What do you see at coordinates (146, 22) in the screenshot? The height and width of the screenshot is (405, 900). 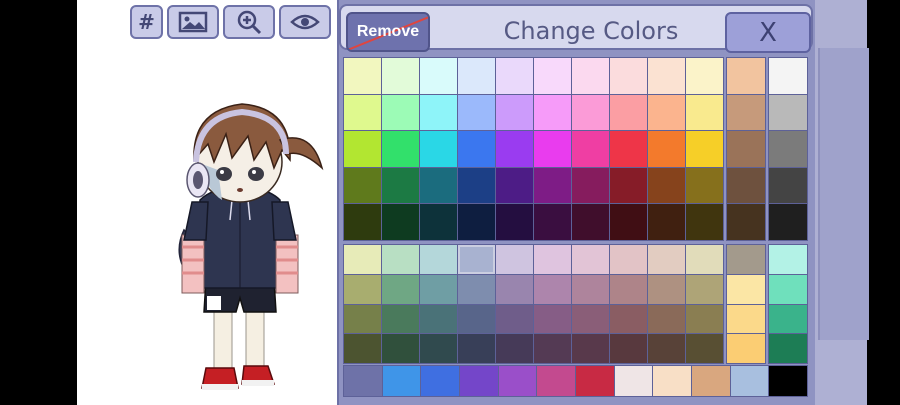 I see `color-code-button: #` at bounding box center [146, 22].